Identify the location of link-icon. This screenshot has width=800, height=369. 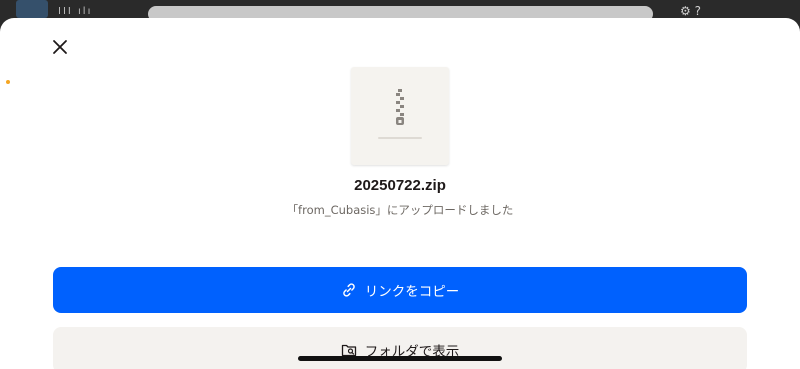
(348, 290).